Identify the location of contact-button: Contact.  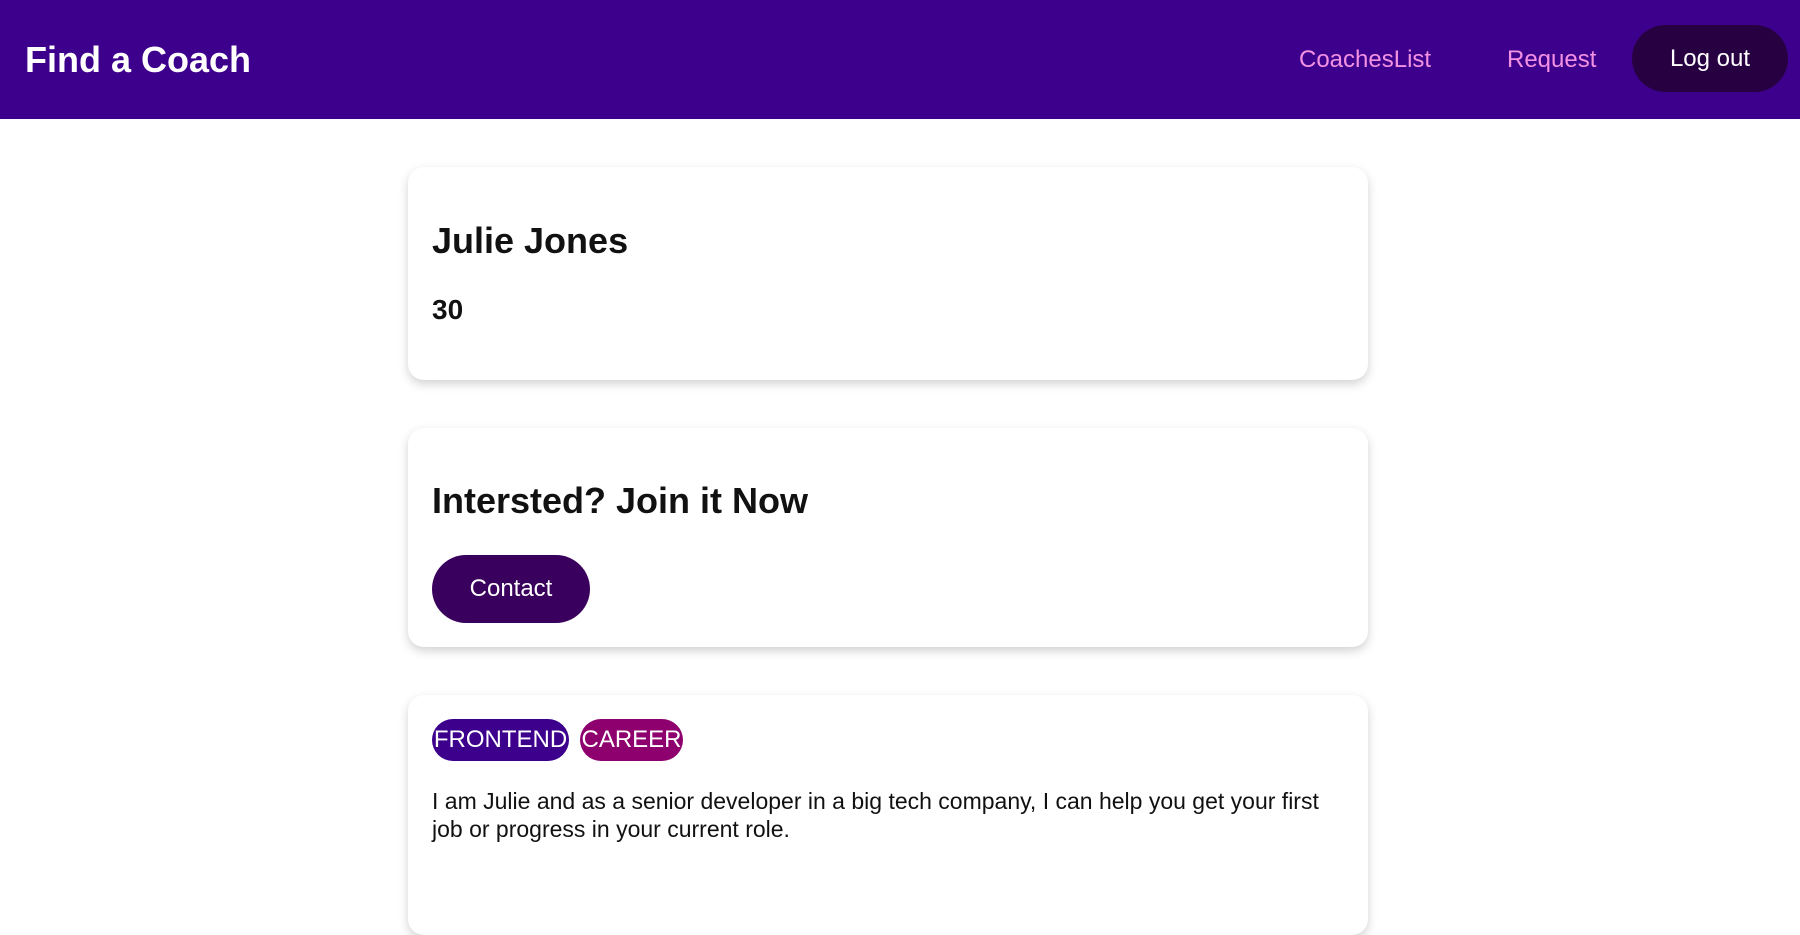
(511, 589).